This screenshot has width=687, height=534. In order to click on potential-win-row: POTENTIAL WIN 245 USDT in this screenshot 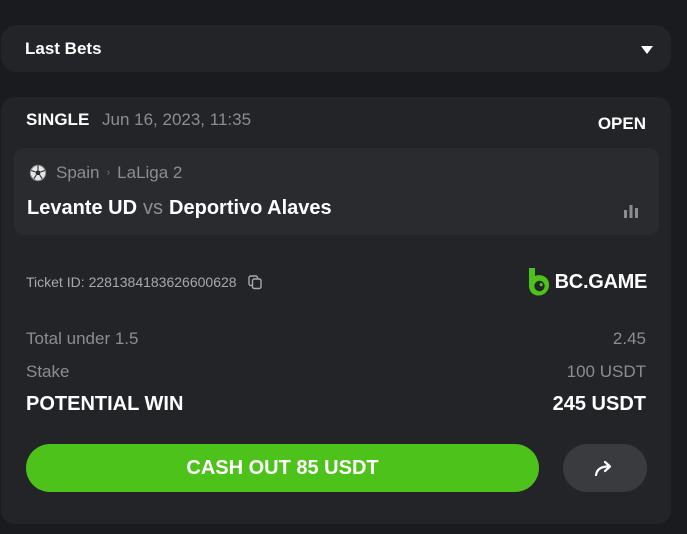, I will do `click(336, 404)`.